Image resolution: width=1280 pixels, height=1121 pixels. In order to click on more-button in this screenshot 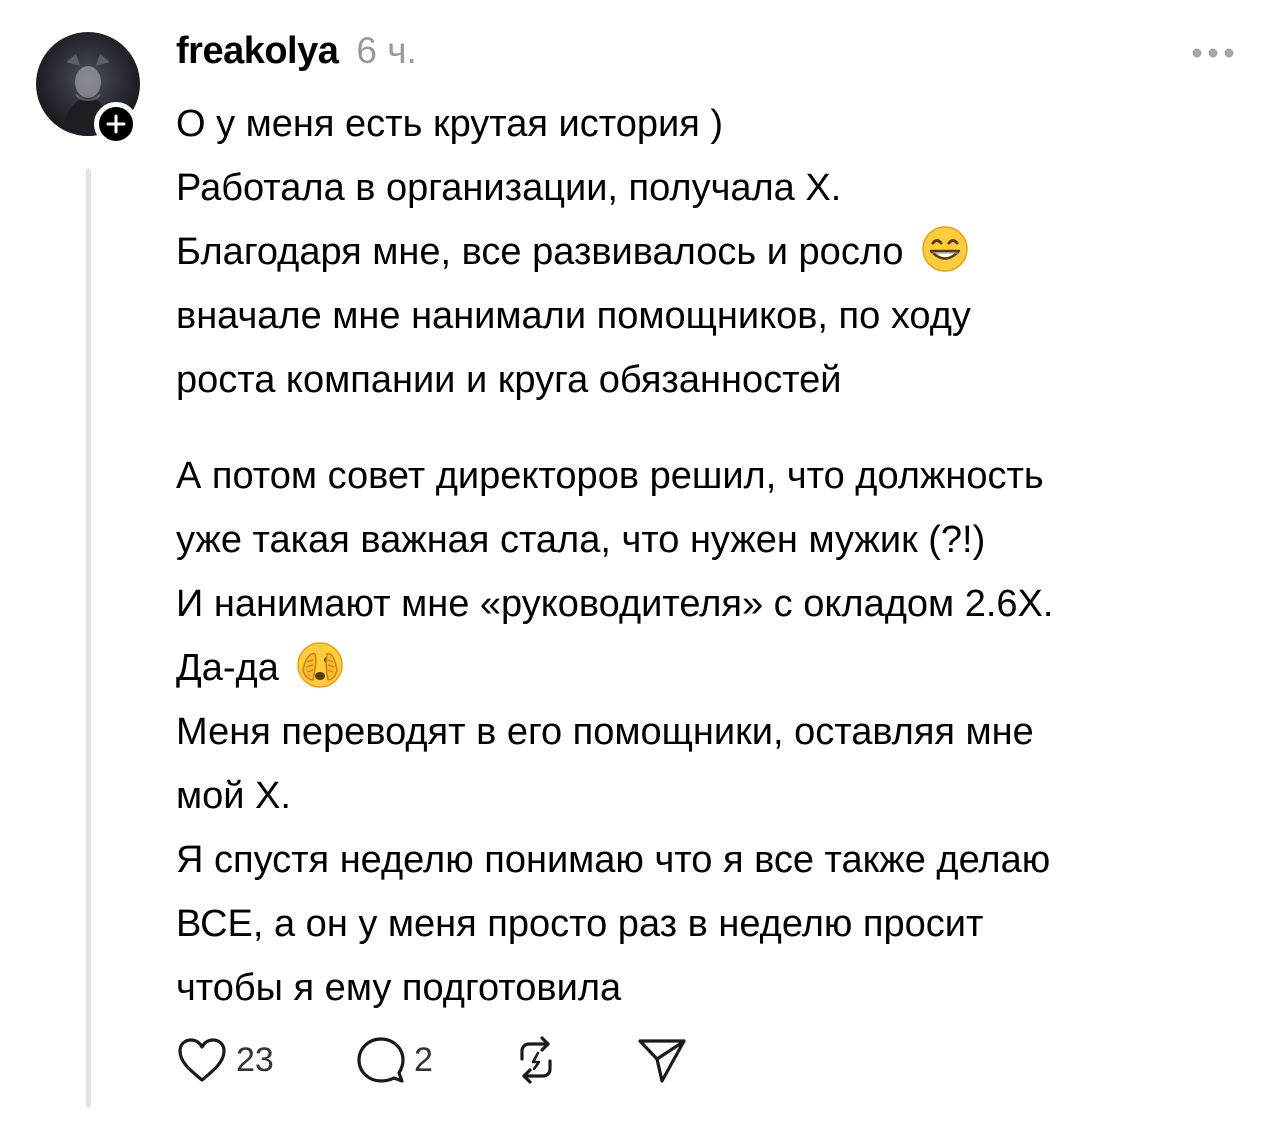, I will do `click(1213, 53)`.